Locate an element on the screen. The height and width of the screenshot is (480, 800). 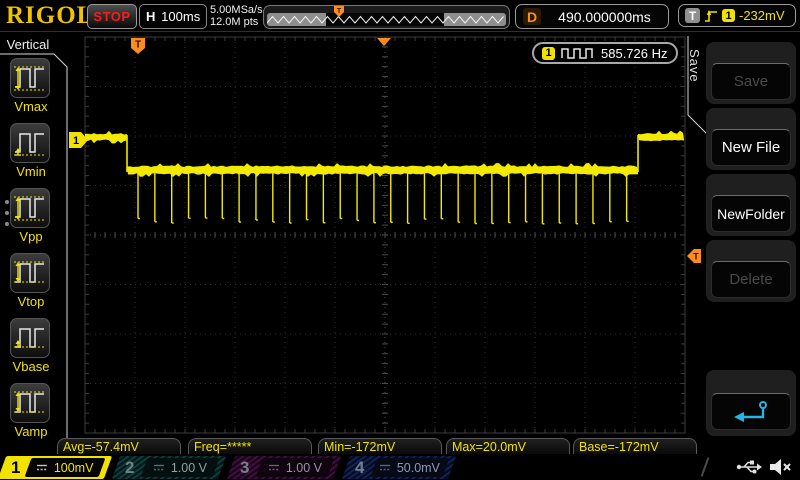
channel-status-bar: 1 100mV 2 1.00 V 3 1.00 V 4 50.0mV is located at coordinates (400, 467).